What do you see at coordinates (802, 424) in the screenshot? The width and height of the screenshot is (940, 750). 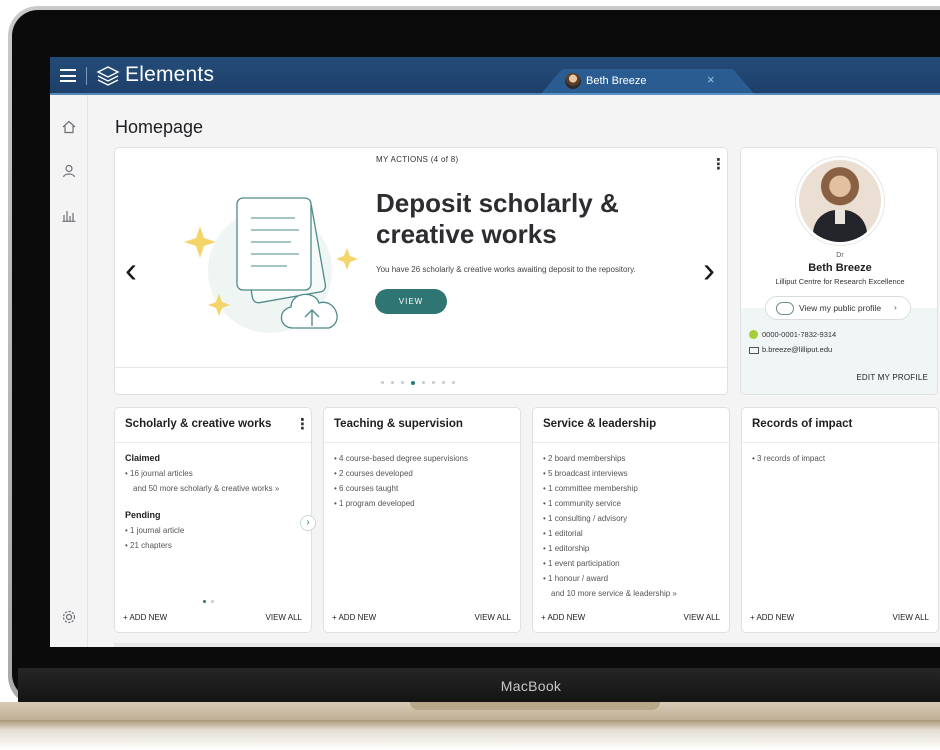 I see `card-title: Records of impact` at bounding box center [802, 424].